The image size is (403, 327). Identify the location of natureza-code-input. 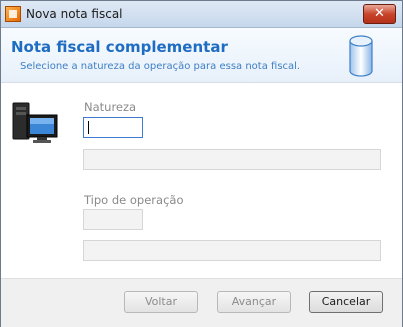
(113, 127).